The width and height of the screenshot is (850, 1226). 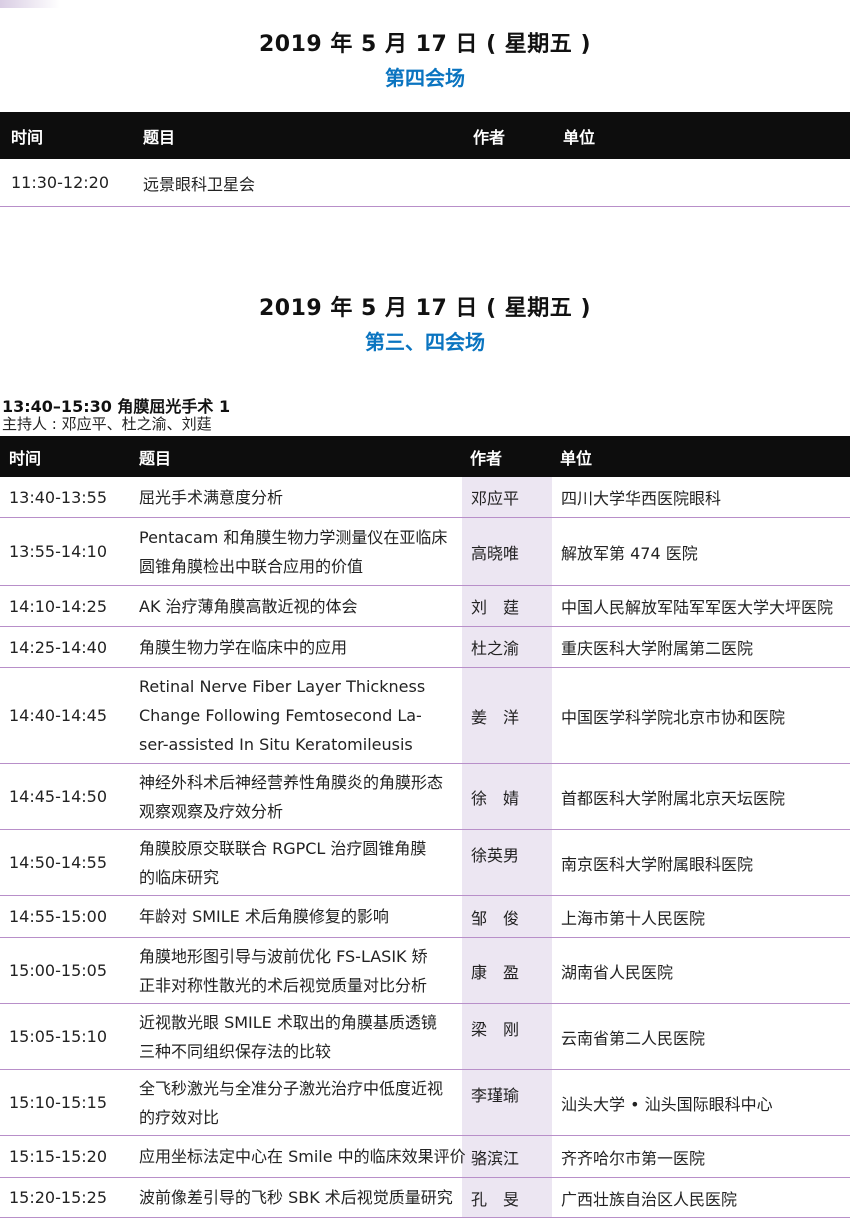 I want to click on row-time: 15:10-15:15, so click(x=58, y=1102).